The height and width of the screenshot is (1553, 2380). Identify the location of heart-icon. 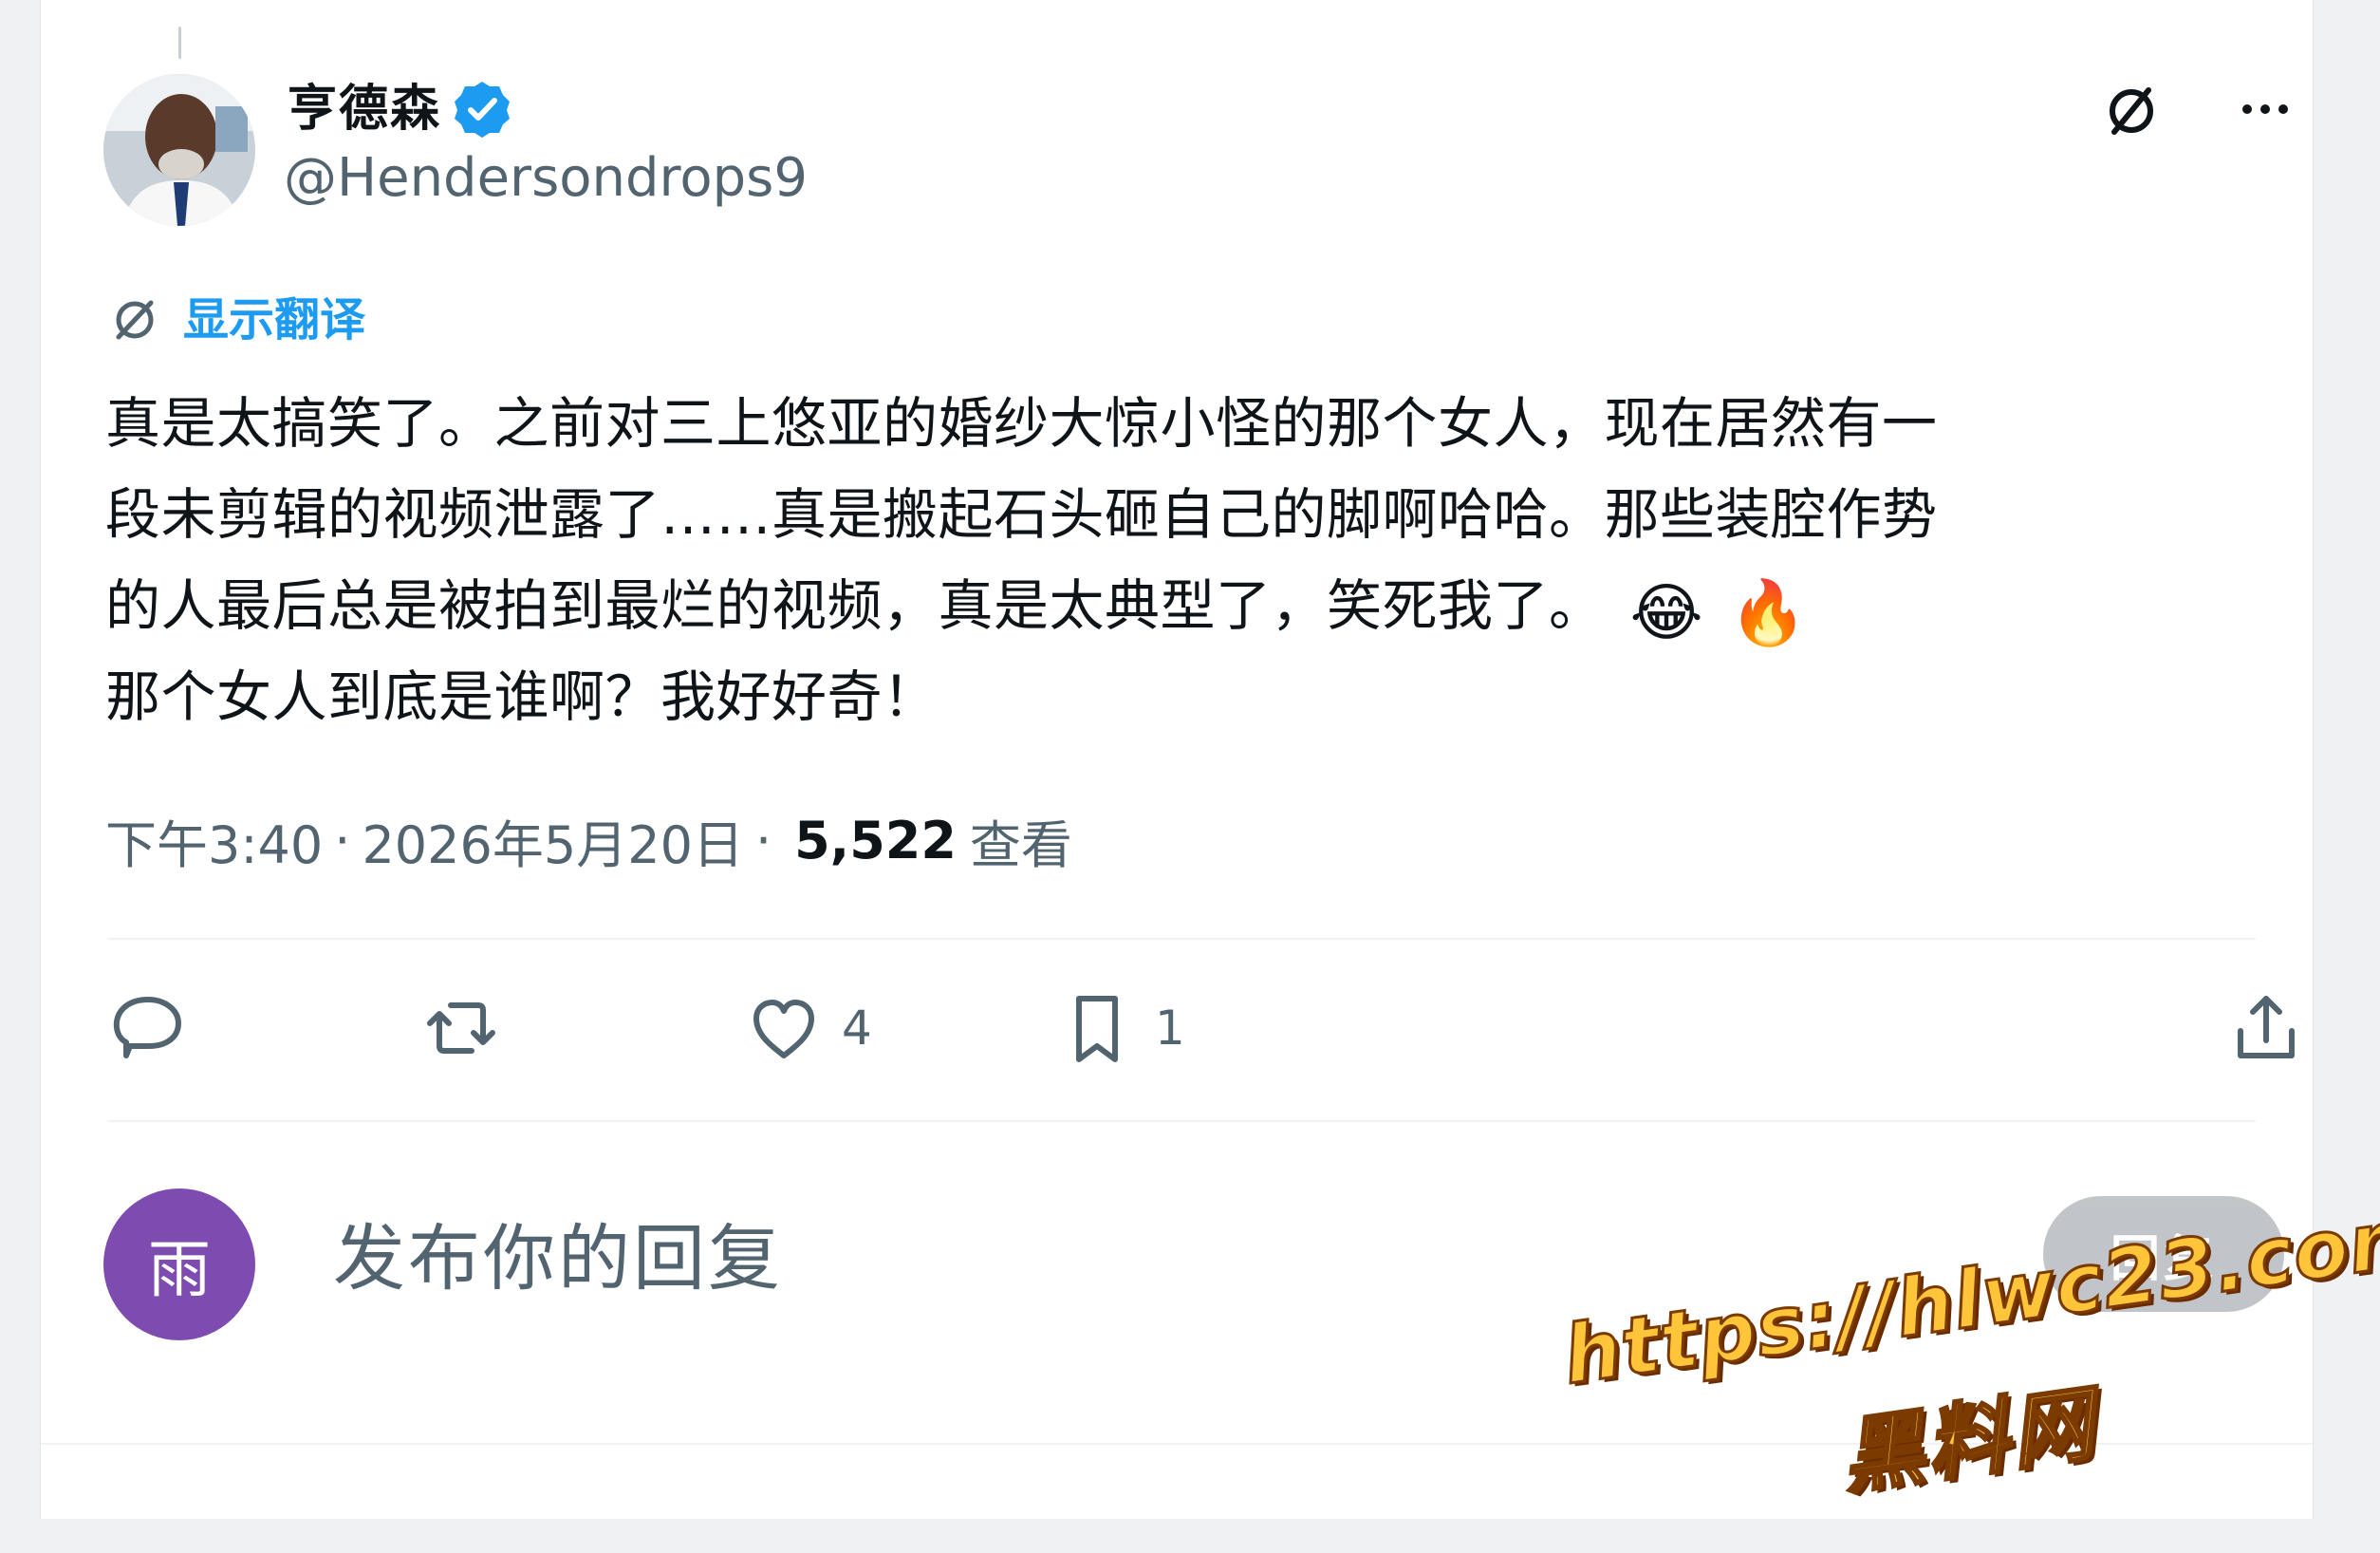
(783, 1029).